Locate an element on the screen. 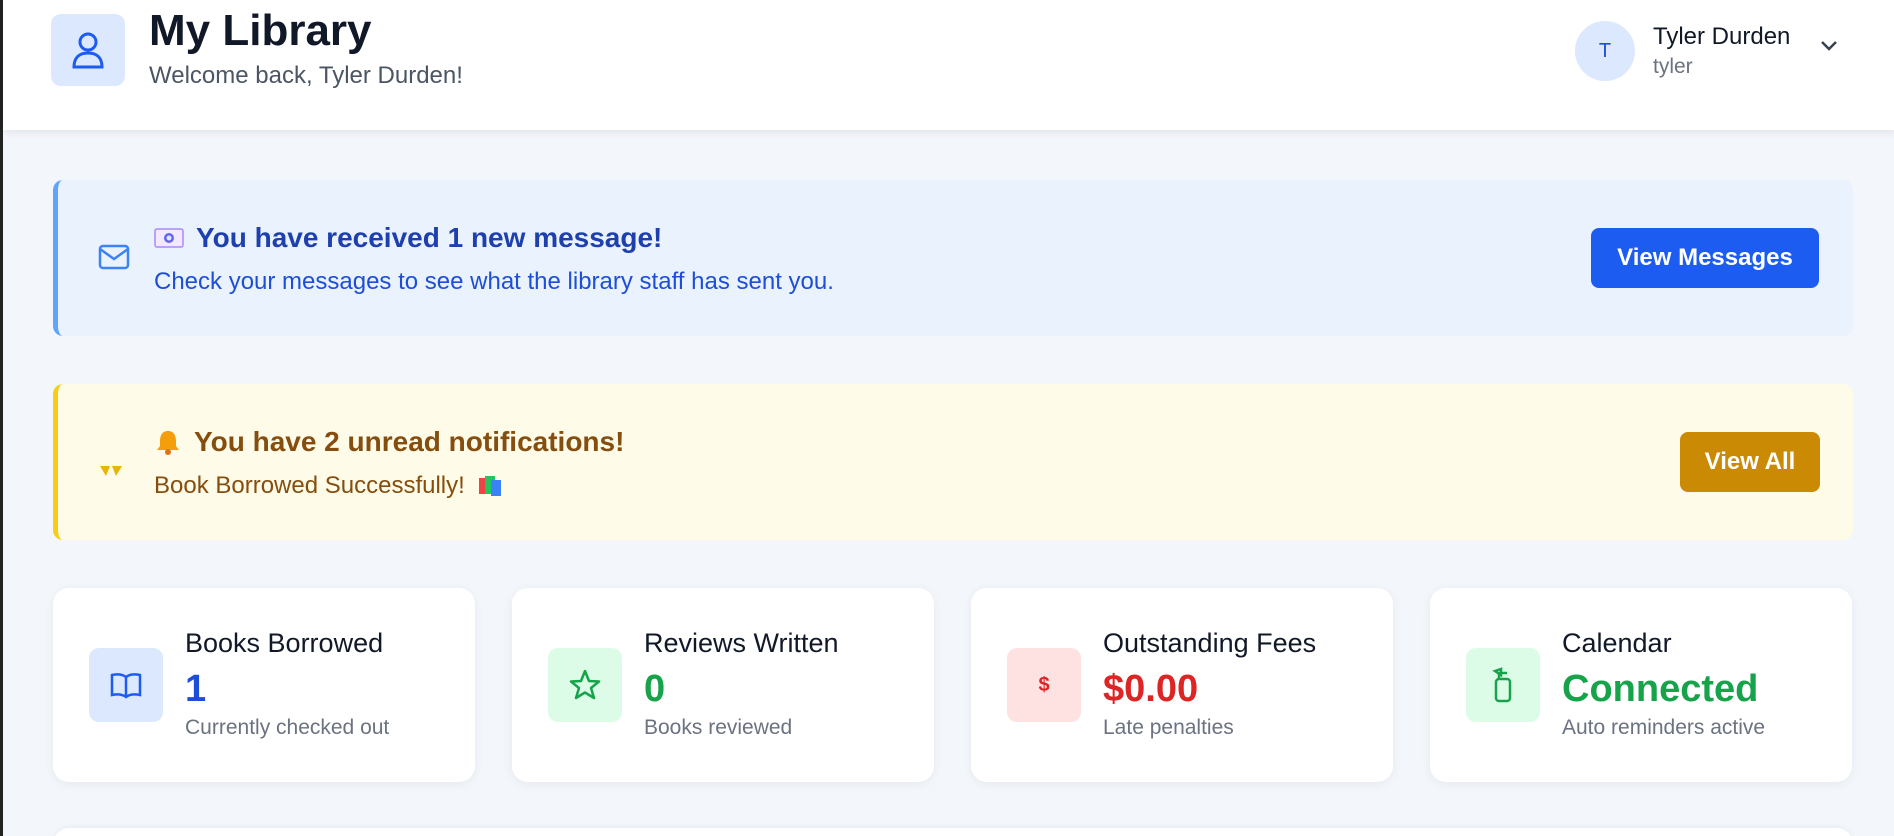  stat-card-reviews-written: Reviews Written 0 Books reviewed is located at coordinates (723, 685).